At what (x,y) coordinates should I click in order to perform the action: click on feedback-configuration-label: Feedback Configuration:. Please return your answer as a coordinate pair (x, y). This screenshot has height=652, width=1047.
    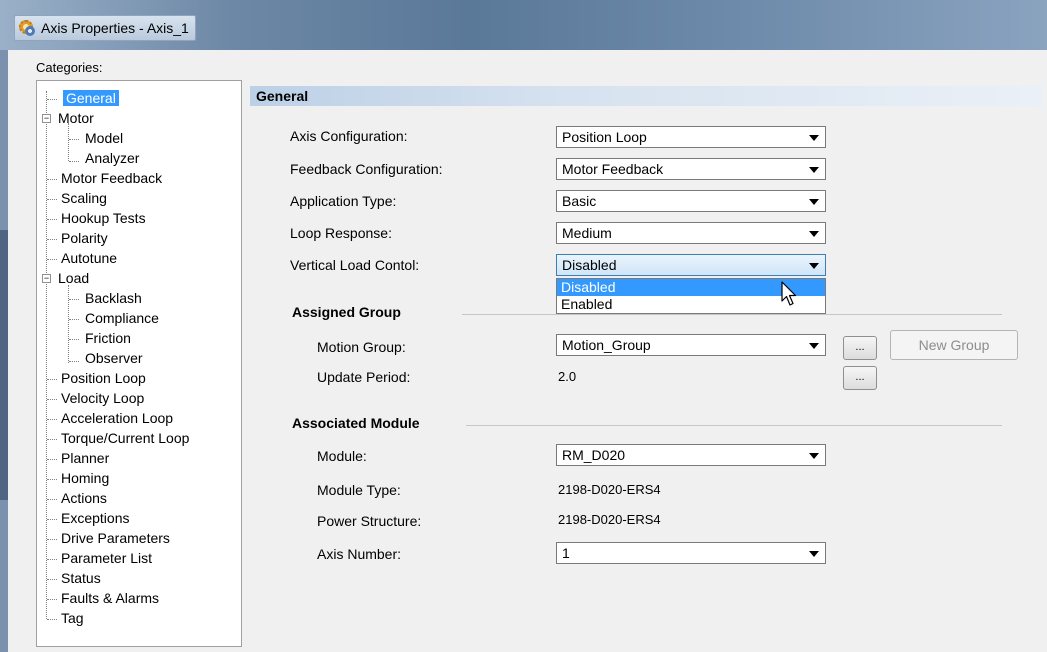
    Looking at the image, I should click on (366, 169).